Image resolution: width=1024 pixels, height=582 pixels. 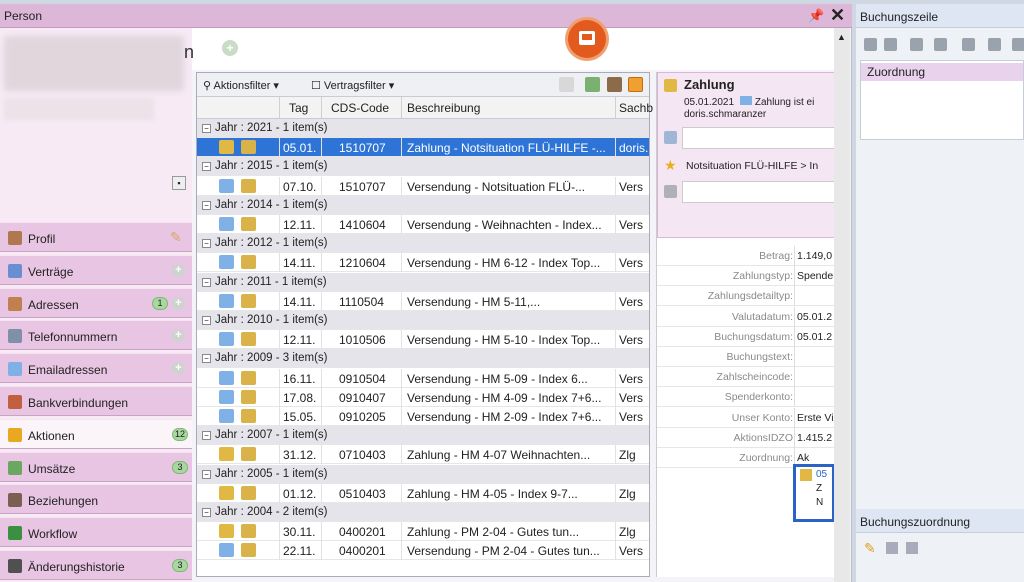 I want to click on group-label: Jahr : 2010 - 1 item(s), so click(x=271, y=320).